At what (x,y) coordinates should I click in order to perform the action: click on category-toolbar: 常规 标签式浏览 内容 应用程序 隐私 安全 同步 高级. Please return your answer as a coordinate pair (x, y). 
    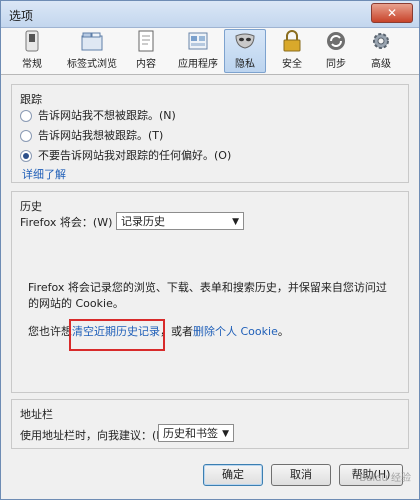
    Looking at the image, I should click on (210, 51).